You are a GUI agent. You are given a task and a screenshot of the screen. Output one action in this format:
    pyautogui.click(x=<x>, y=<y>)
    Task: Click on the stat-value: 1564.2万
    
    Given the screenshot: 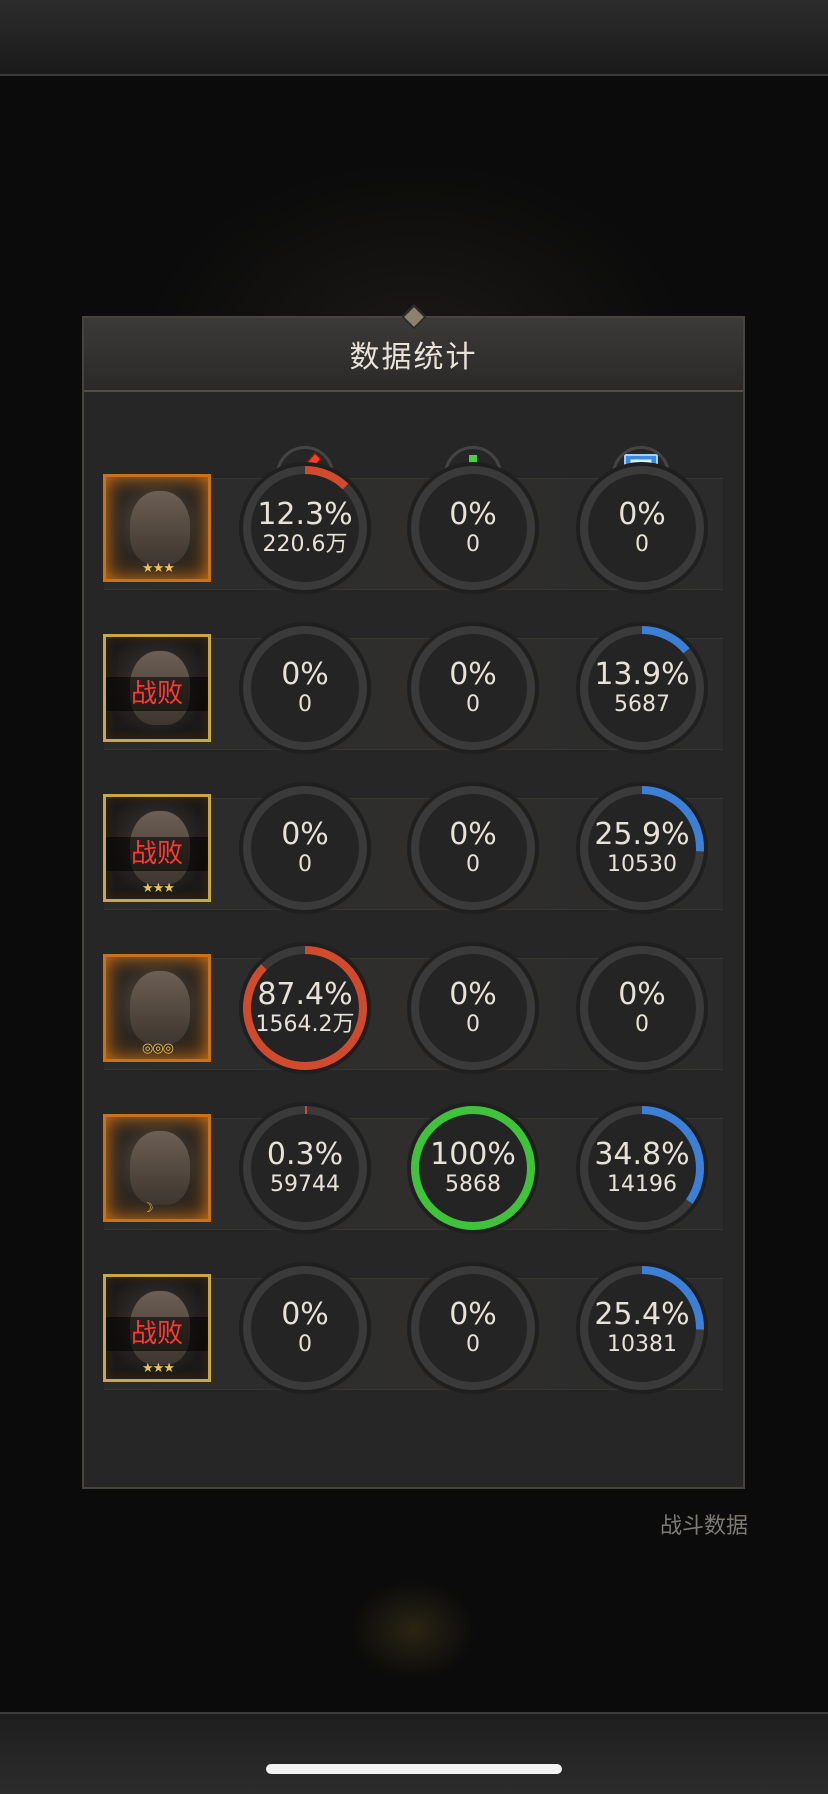 What is the action you would take?
    pyautogui.click(x=305, y=1024)
    